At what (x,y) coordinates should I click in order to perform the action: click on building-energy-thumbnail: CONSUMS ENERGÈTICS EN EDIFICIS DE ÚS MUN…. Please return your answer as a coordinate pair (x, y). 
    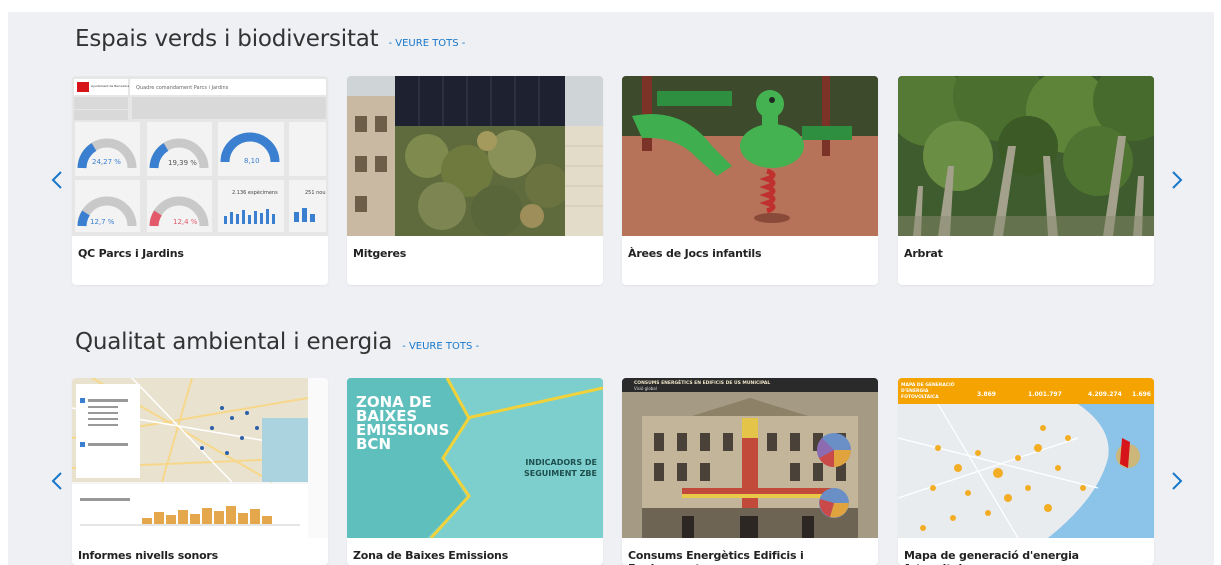
    Looking at the image, I should click on (750, 458).